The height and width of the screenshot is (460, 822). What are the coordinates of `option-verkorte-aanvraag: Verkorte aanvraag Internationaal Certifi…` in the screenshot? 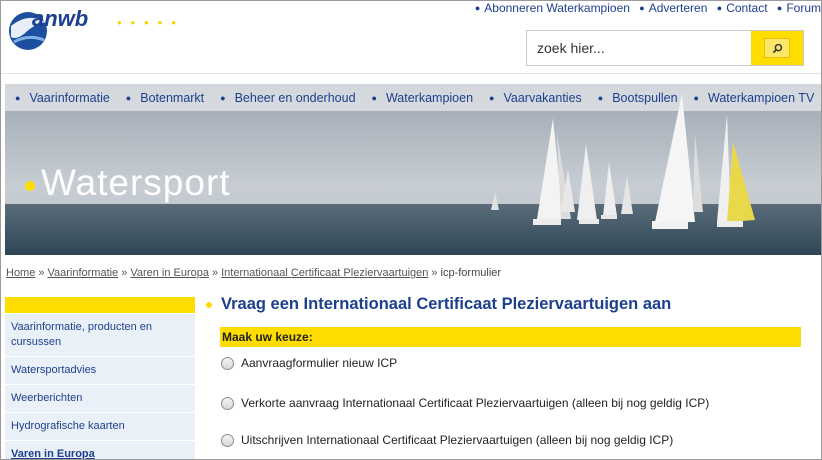 It's located at (465, 403).